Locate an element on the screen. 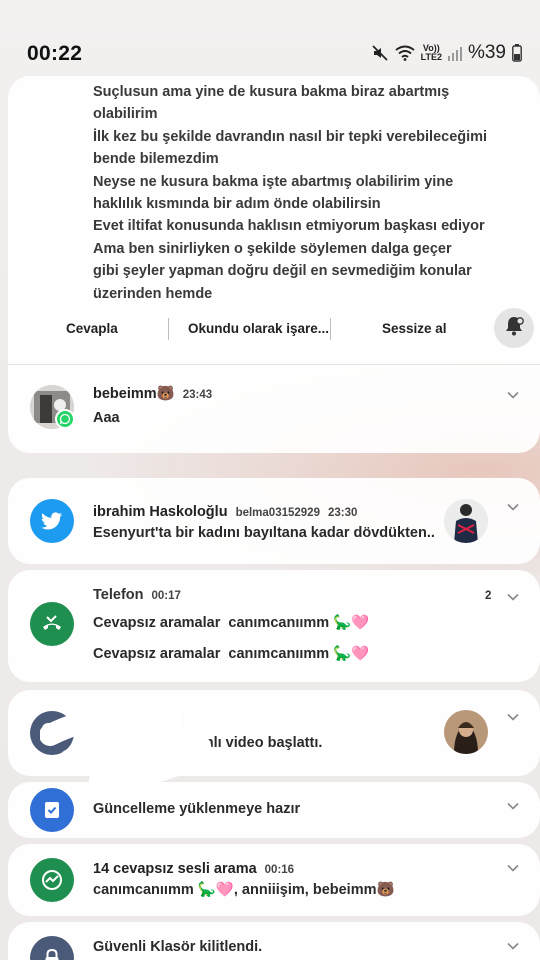 The height and width of the screenshot is (960, 540). bell-settings-icon is located at coordinates (514, 328).